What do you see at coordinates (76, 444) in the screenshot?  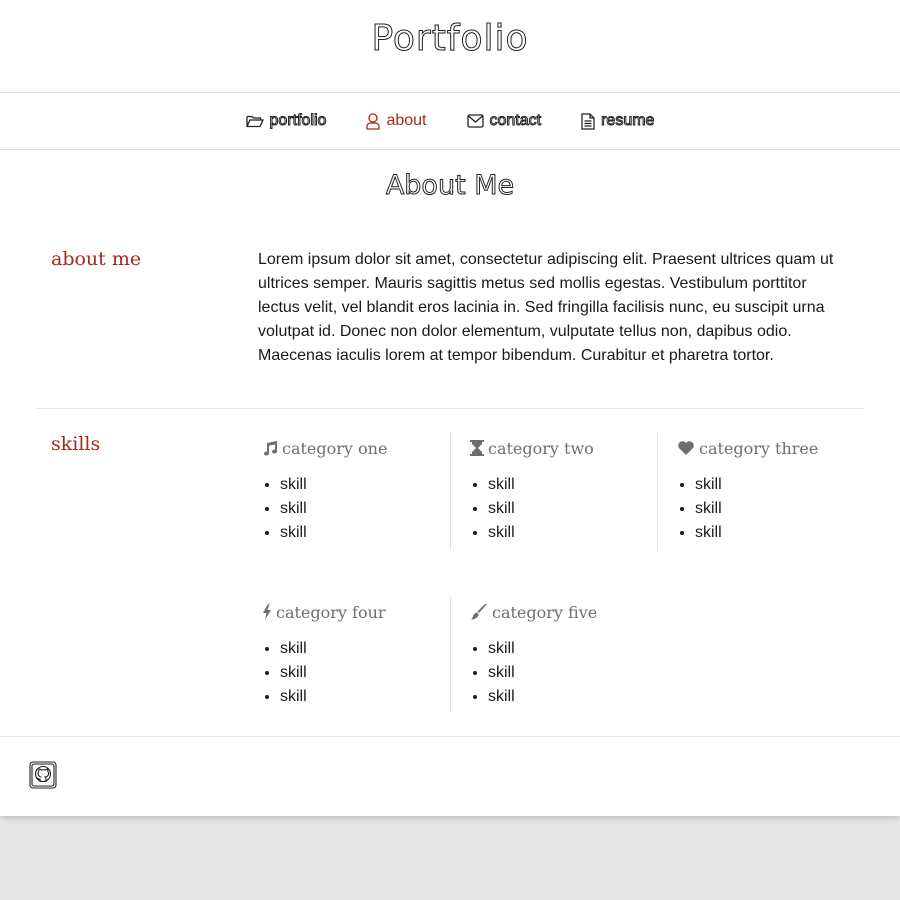 I see `skills-section-label: skills` at bounding box center [76, 444].